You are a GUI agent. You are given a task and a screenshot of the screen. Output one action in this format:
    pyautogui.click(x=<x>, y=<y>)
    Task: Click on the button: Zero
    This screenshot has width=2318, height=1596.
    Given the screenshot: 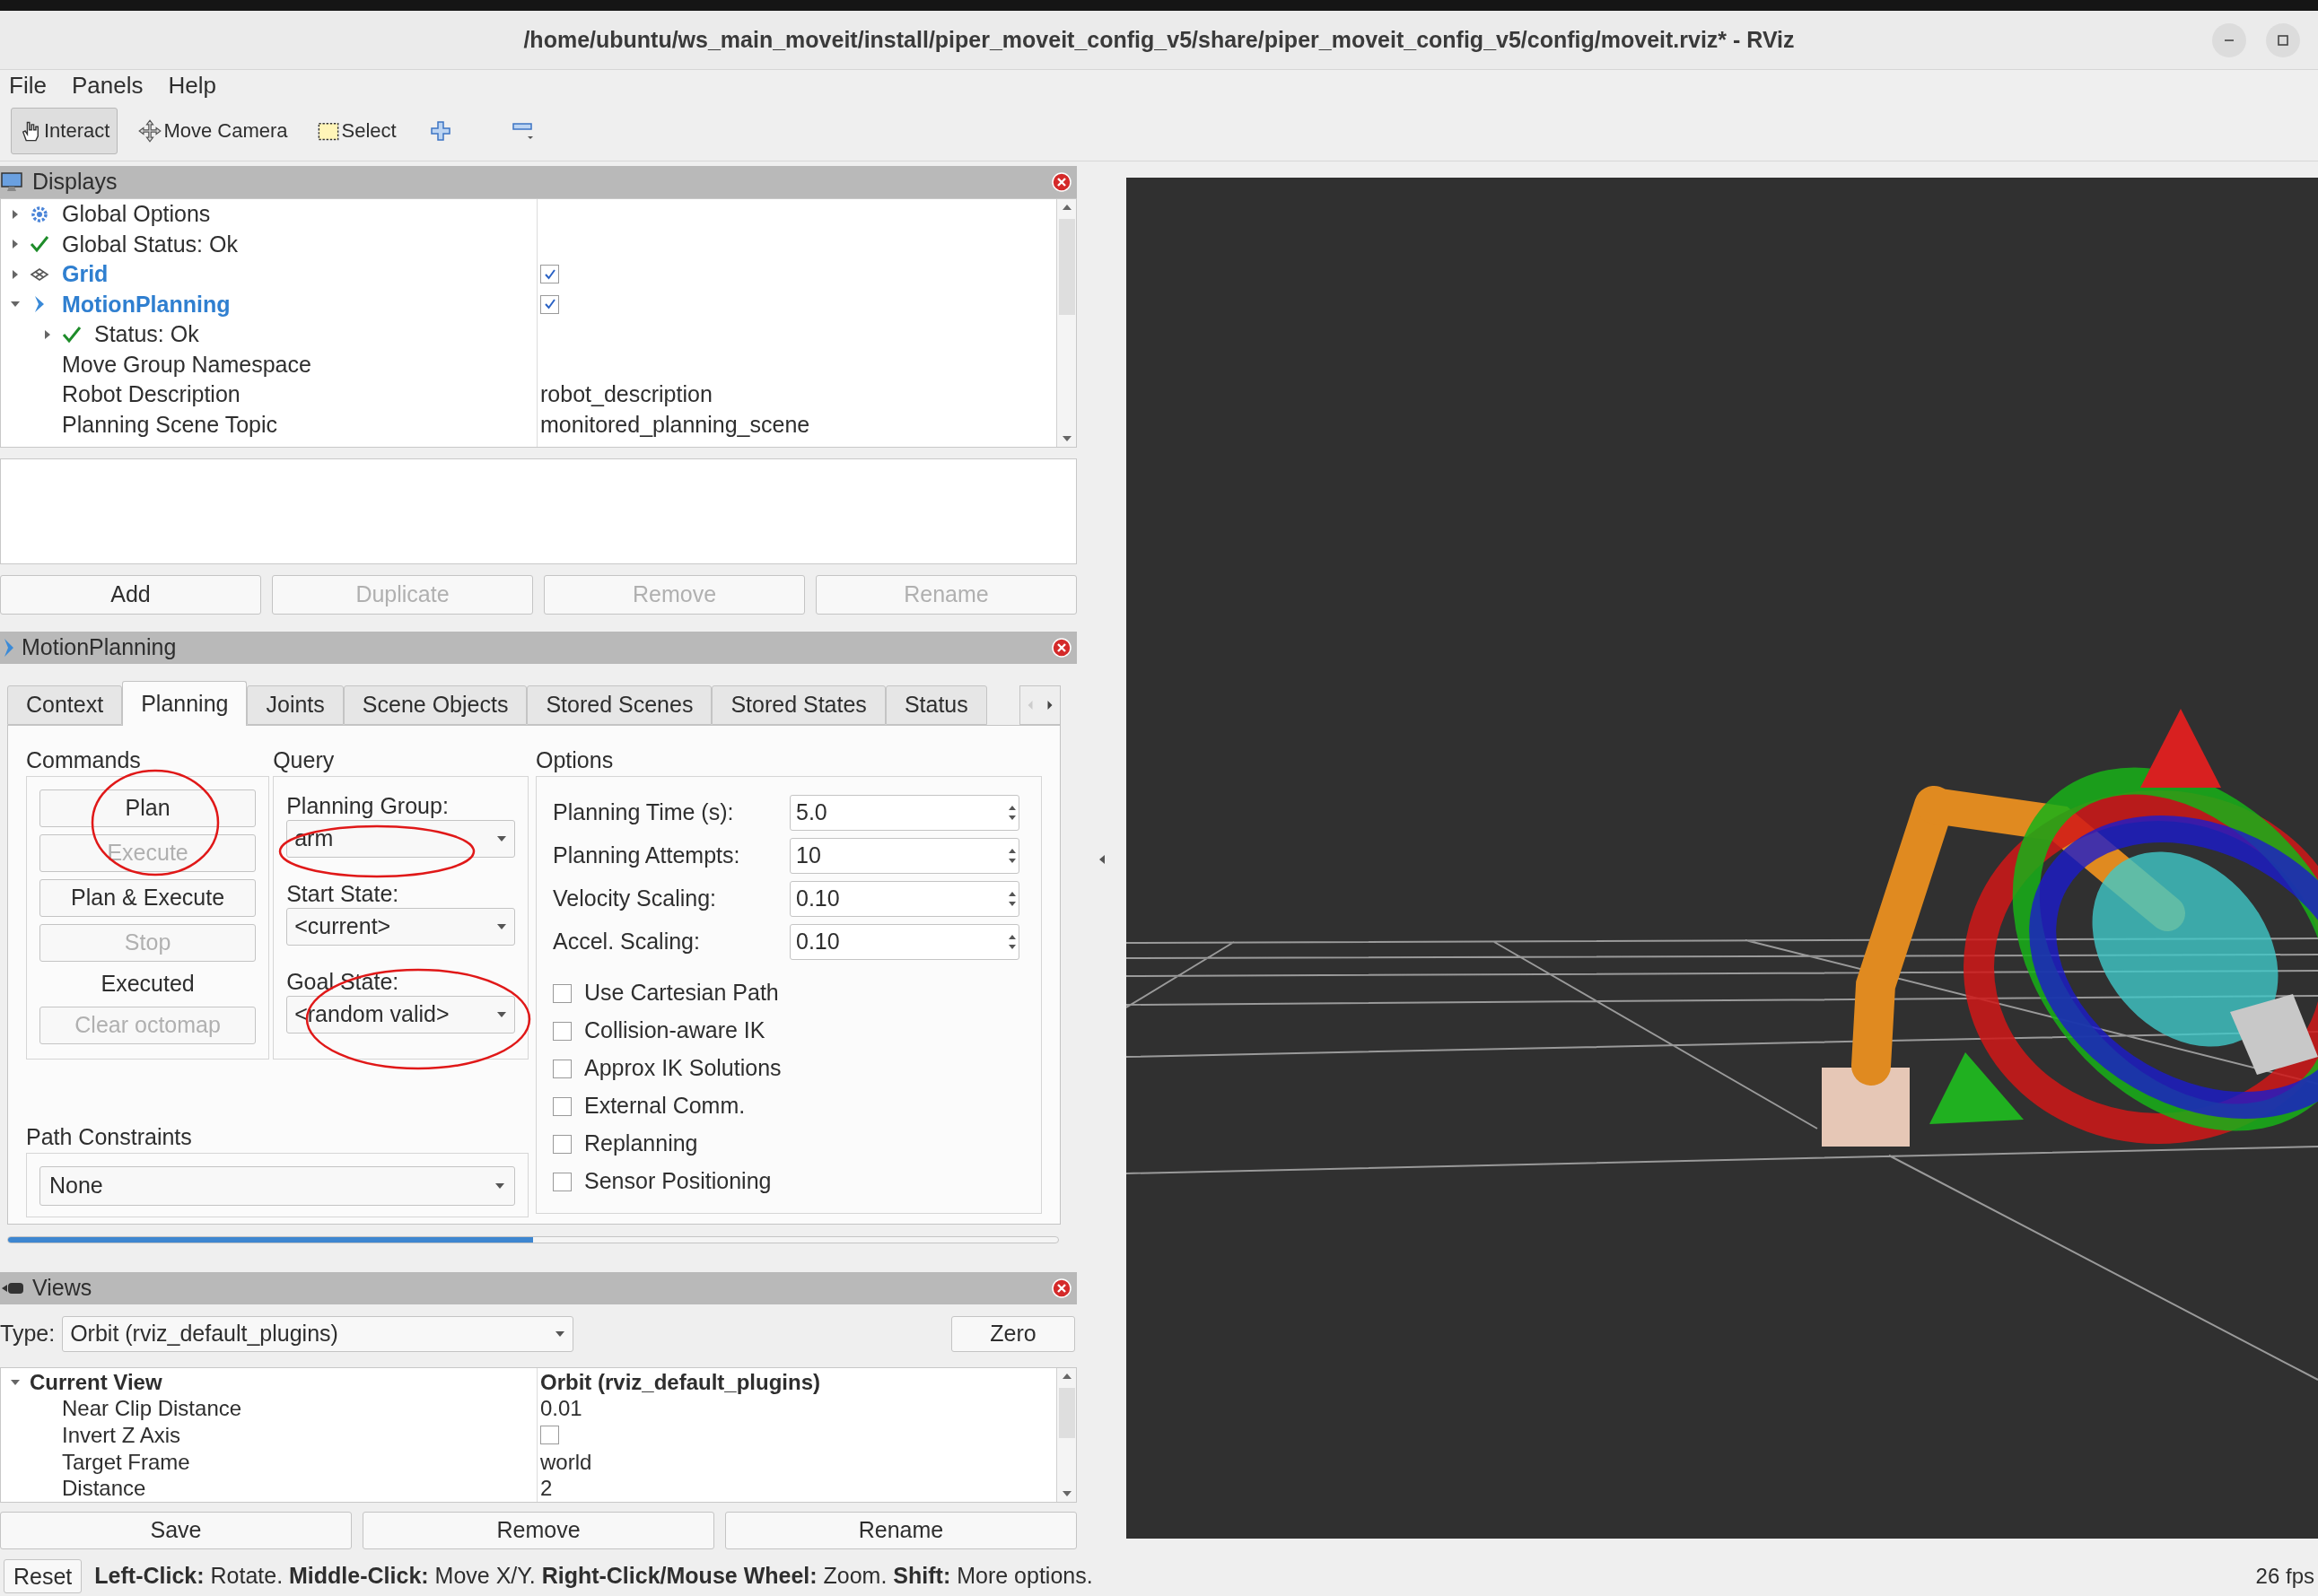 What is the action you would take?
    pyautogui.click(x=1013, y=1334)
    